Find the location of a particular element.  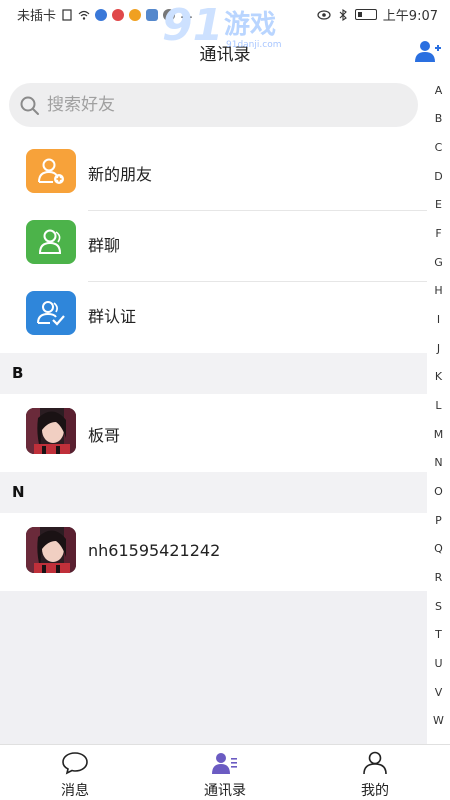

menu-item-group-chat: 群聊 is located at coordinates (213, 246).